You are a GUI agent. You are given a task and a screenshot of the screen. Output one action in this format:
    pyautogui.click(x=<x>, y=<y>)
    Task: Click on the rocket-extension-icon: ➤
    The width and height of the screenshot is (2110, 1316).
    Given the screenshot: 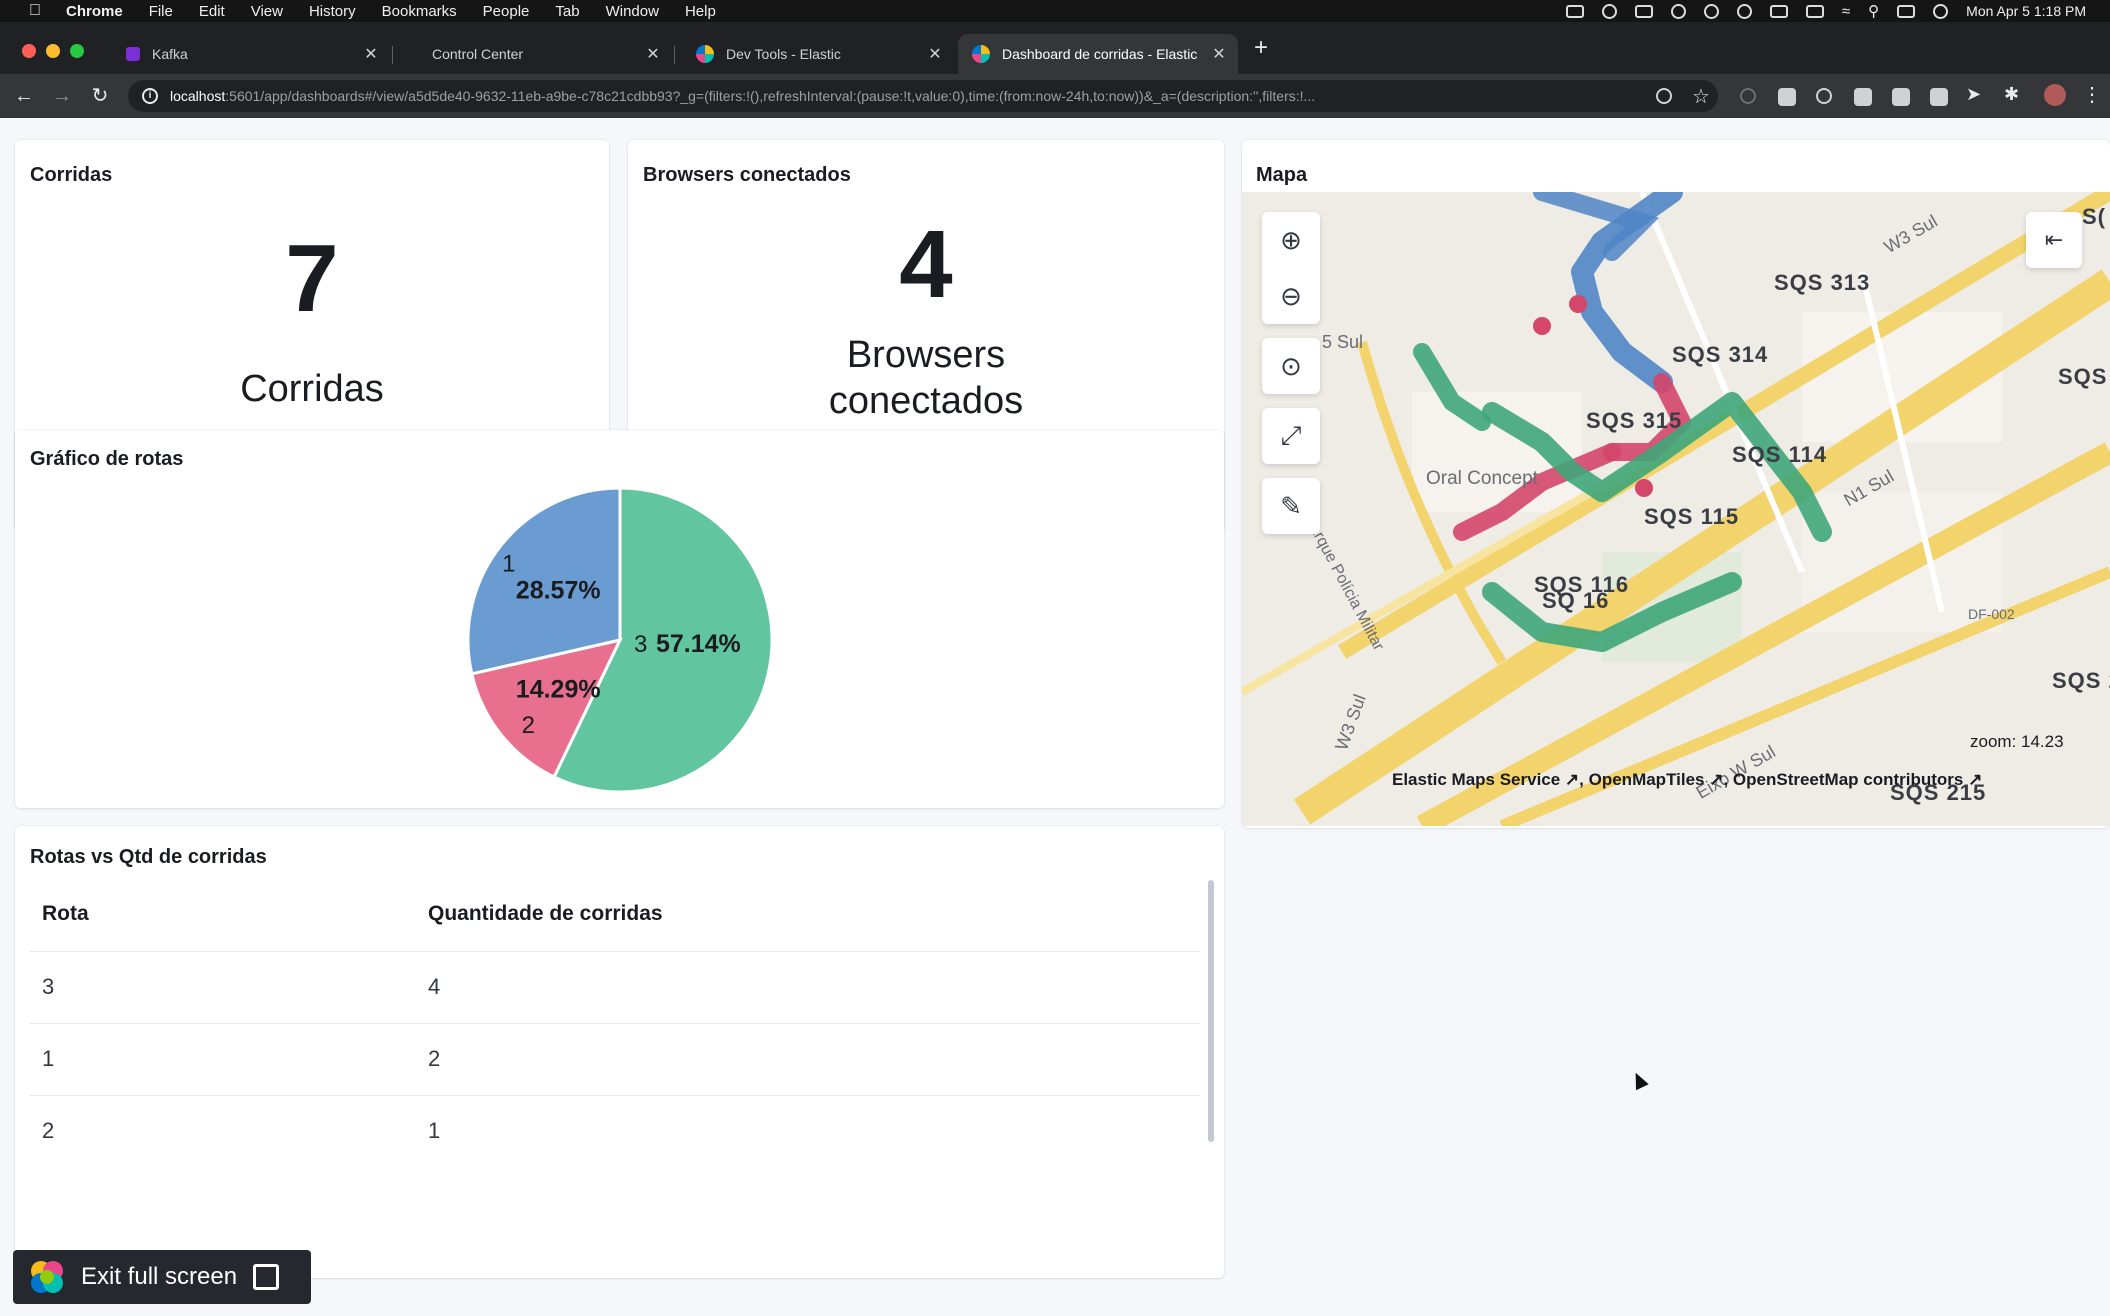 What is the action you would take?
    pyautogui.click(x=1973, y=94)
    